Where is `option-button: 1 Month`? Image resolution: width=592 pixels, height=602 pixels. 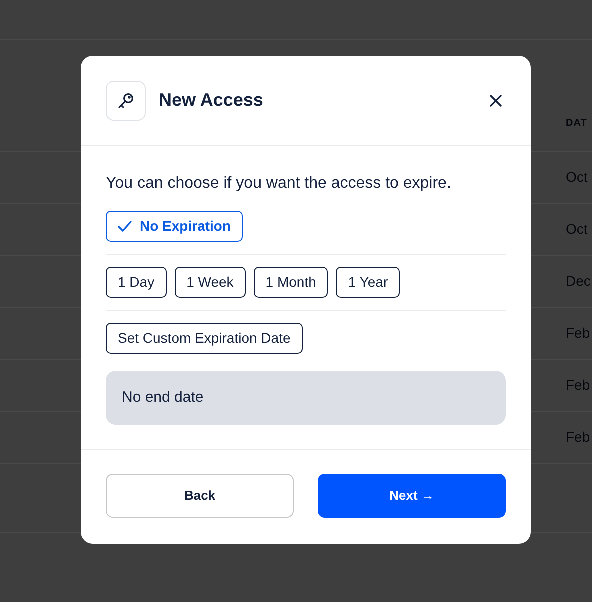
option-button: 1 Month is located at coordinates (291, 282).